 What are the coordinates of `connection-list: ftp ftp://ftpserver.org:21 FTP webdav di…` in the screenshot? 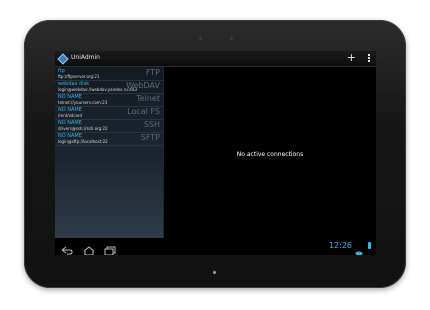 It's located at (109, 152).